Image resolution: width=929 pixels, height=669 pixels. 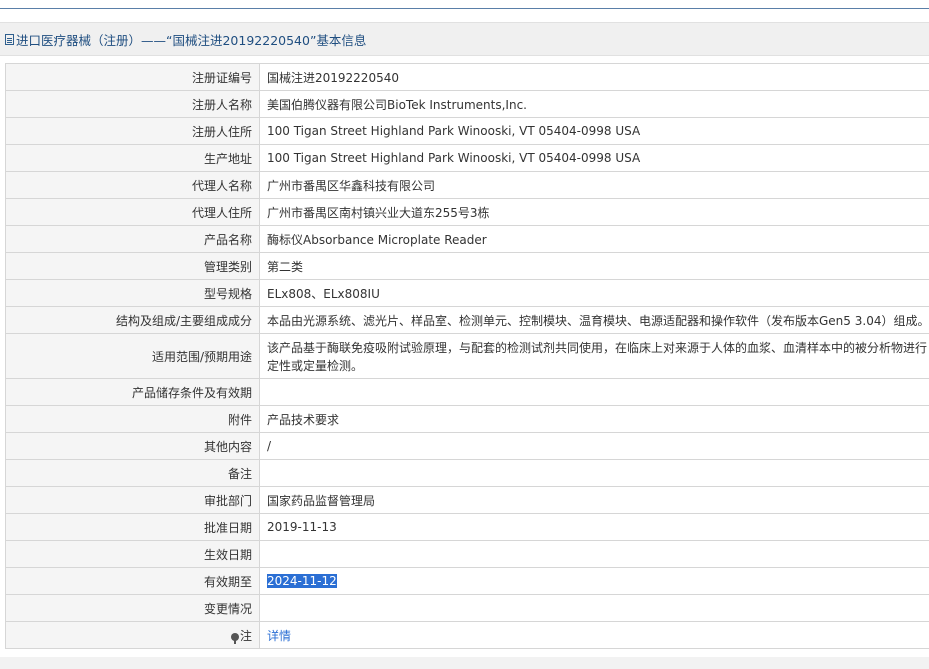 I want to click on field-label-registrant-address: 注册人住所, so click(x=132, y=131).